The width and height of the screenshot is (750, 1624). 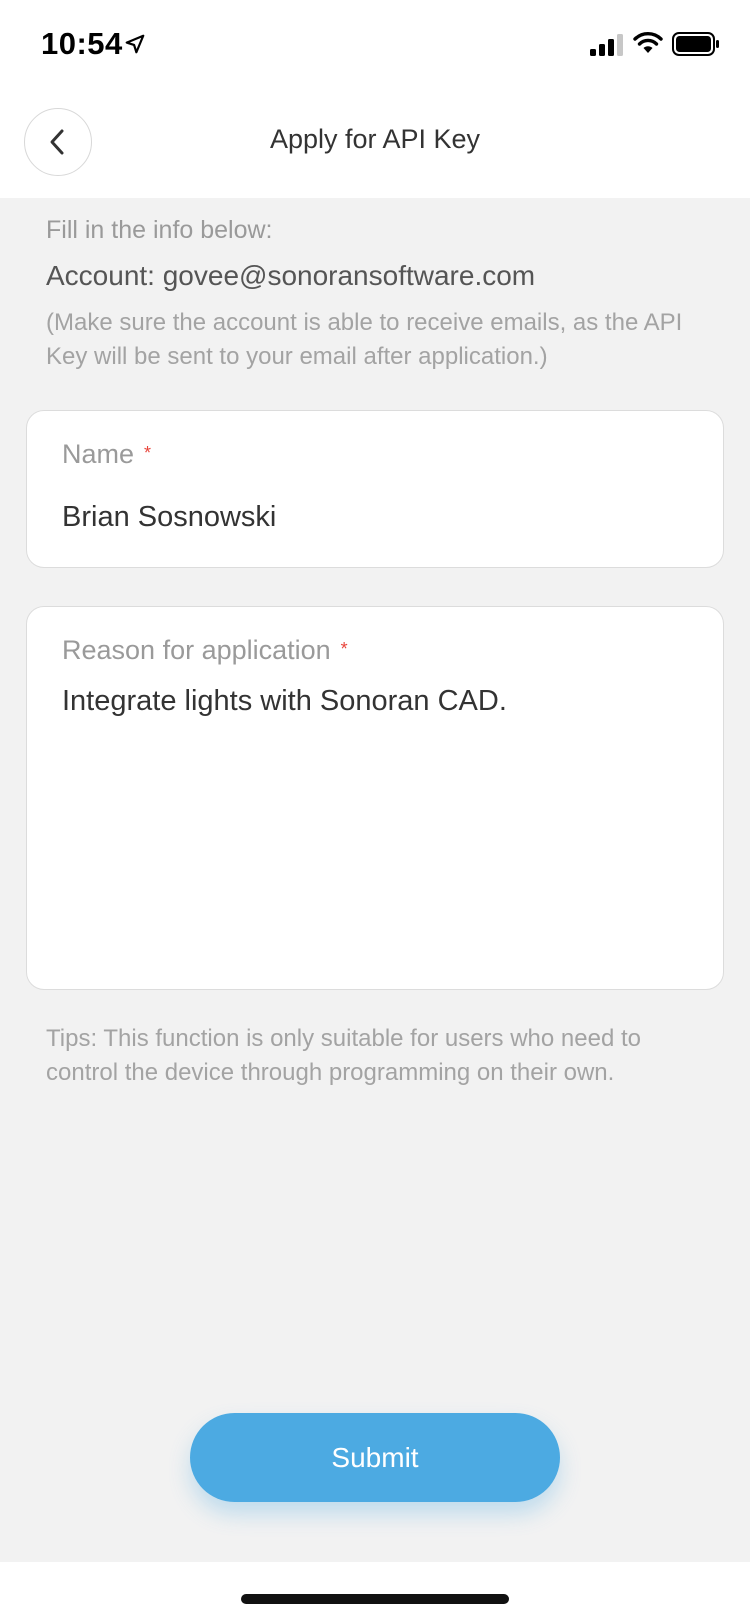 I want to click on home-indicator, so click(x=375, y=1599).